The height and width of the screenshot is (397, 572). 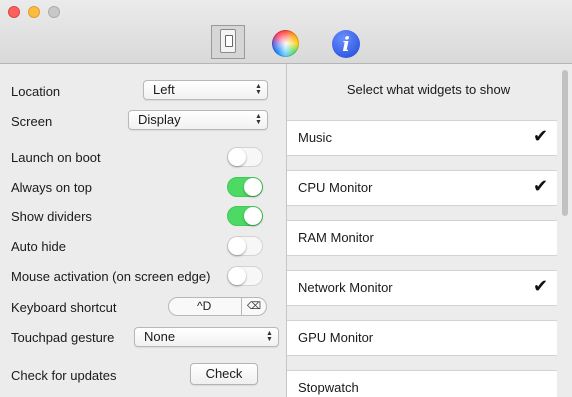 What do you see at coordinates (422, 288) in the screenshot?
I see `widget-row-network-monitor: Network Monitor ✔` at bounding box center [422, 288].